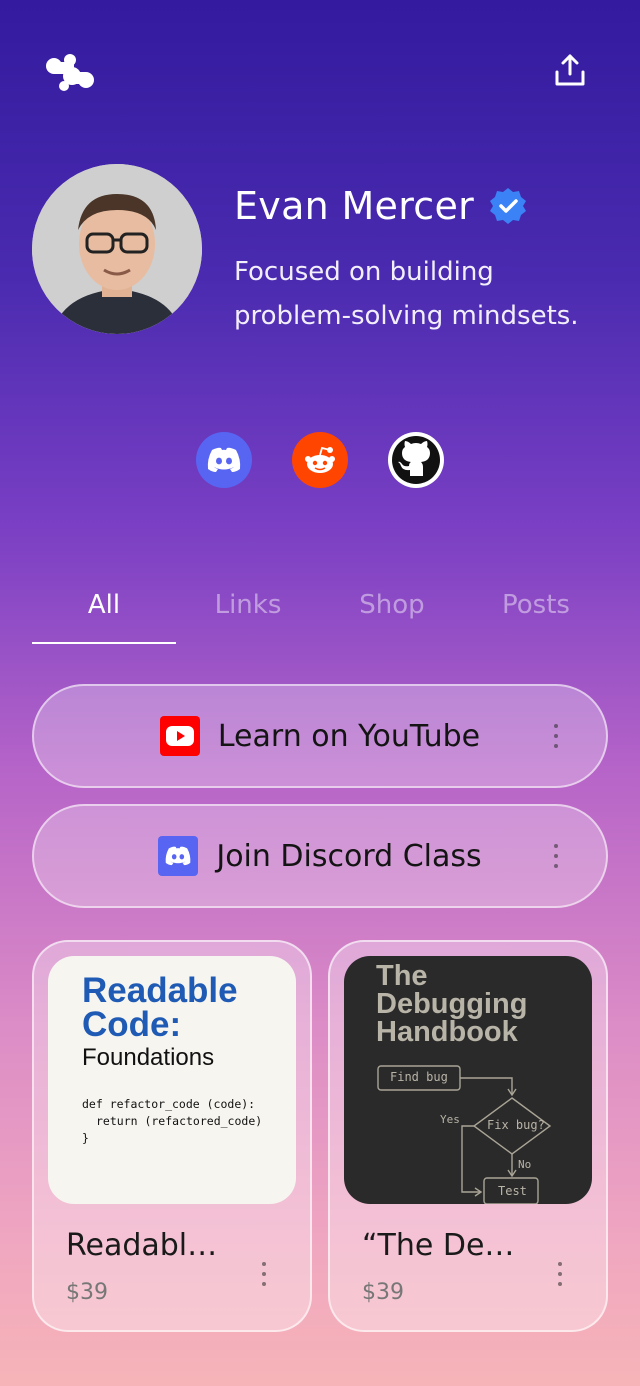 The height and width of the screenshot is (1386, 640). I want to click on discord-link-button: Join Discord Class, so click(320, 856).